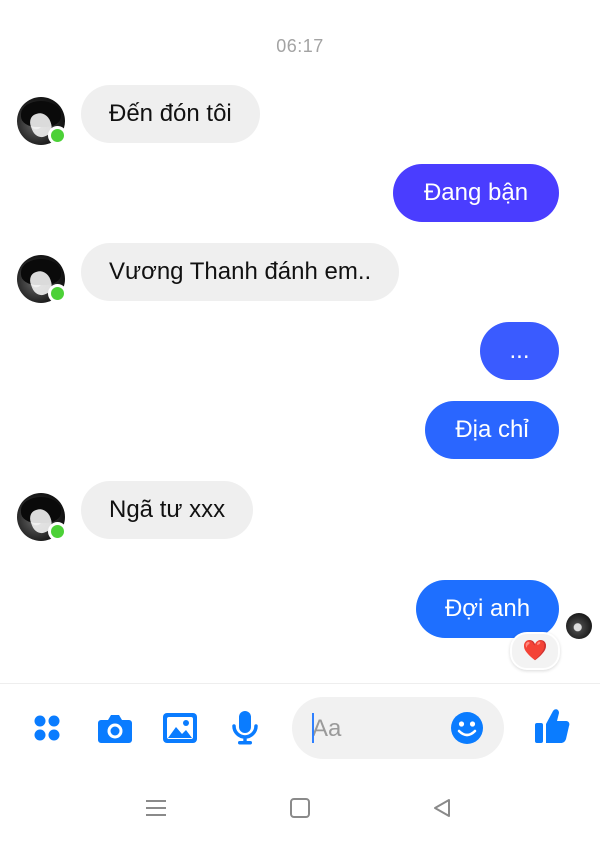 The width and height of the screenshot is (600, 845). I want to click on image-icon, so click(180, 728).